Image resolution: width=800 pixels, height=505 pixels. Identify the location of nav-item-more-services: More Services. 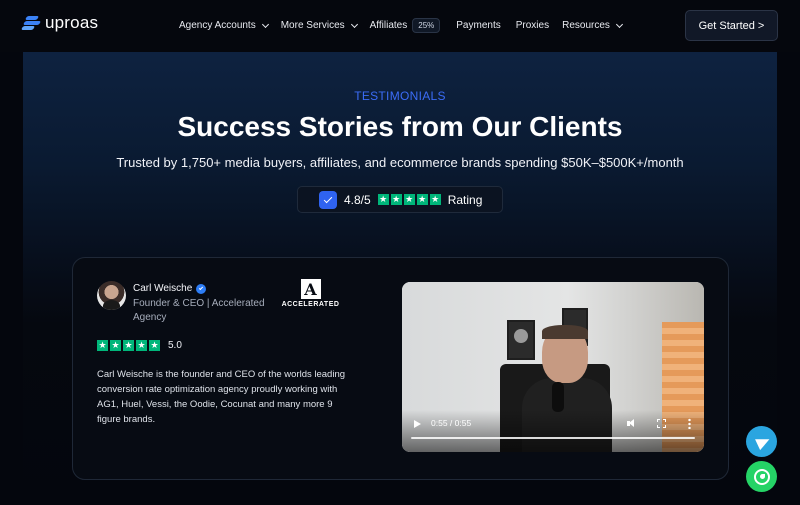
(319, 25).